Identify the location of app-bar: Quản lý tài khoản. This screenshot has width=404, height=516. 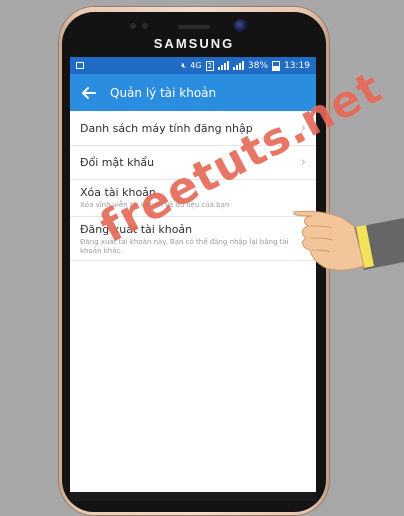
(193, 92).